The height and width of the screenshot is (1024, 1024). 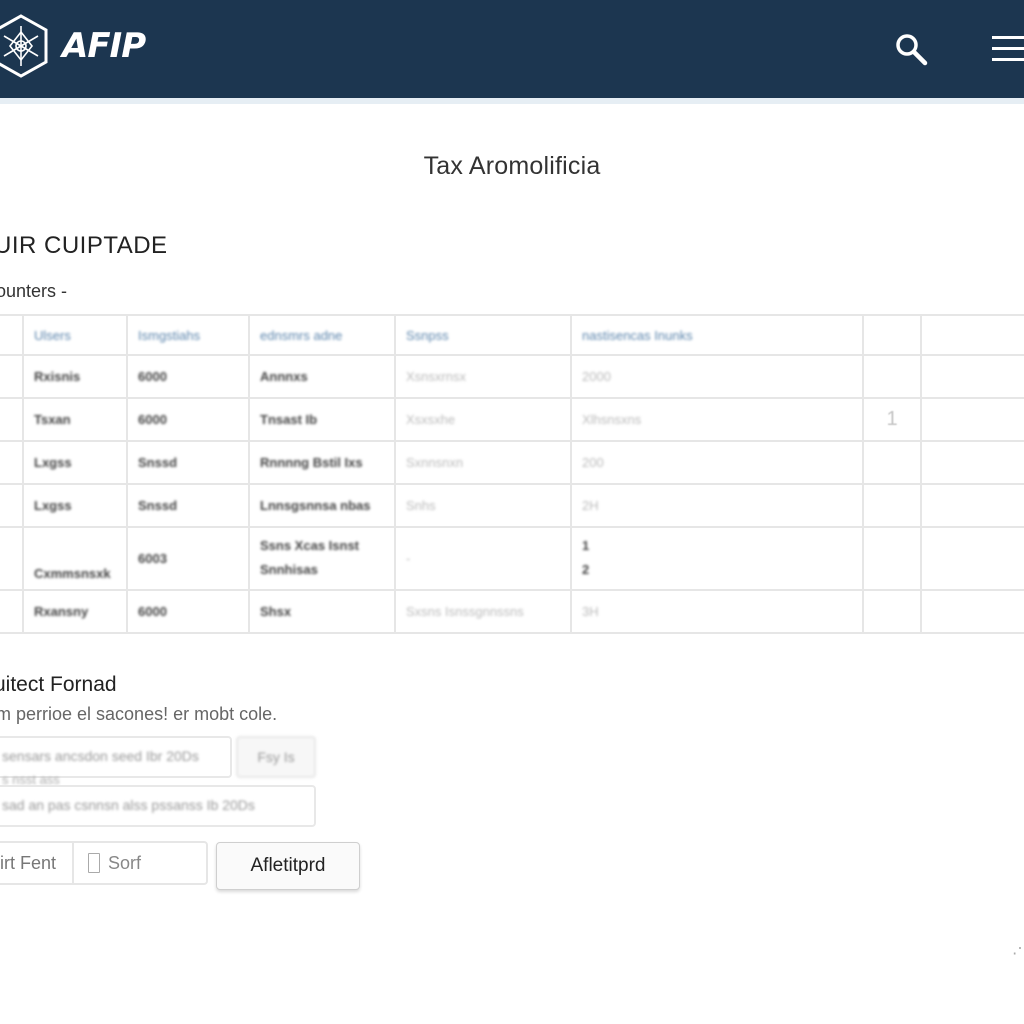 What do you see at coordinates (1018, 948) in the screenshot?
I see `resize-handle-icon: ⋰` at bounding box center [1018, 948].